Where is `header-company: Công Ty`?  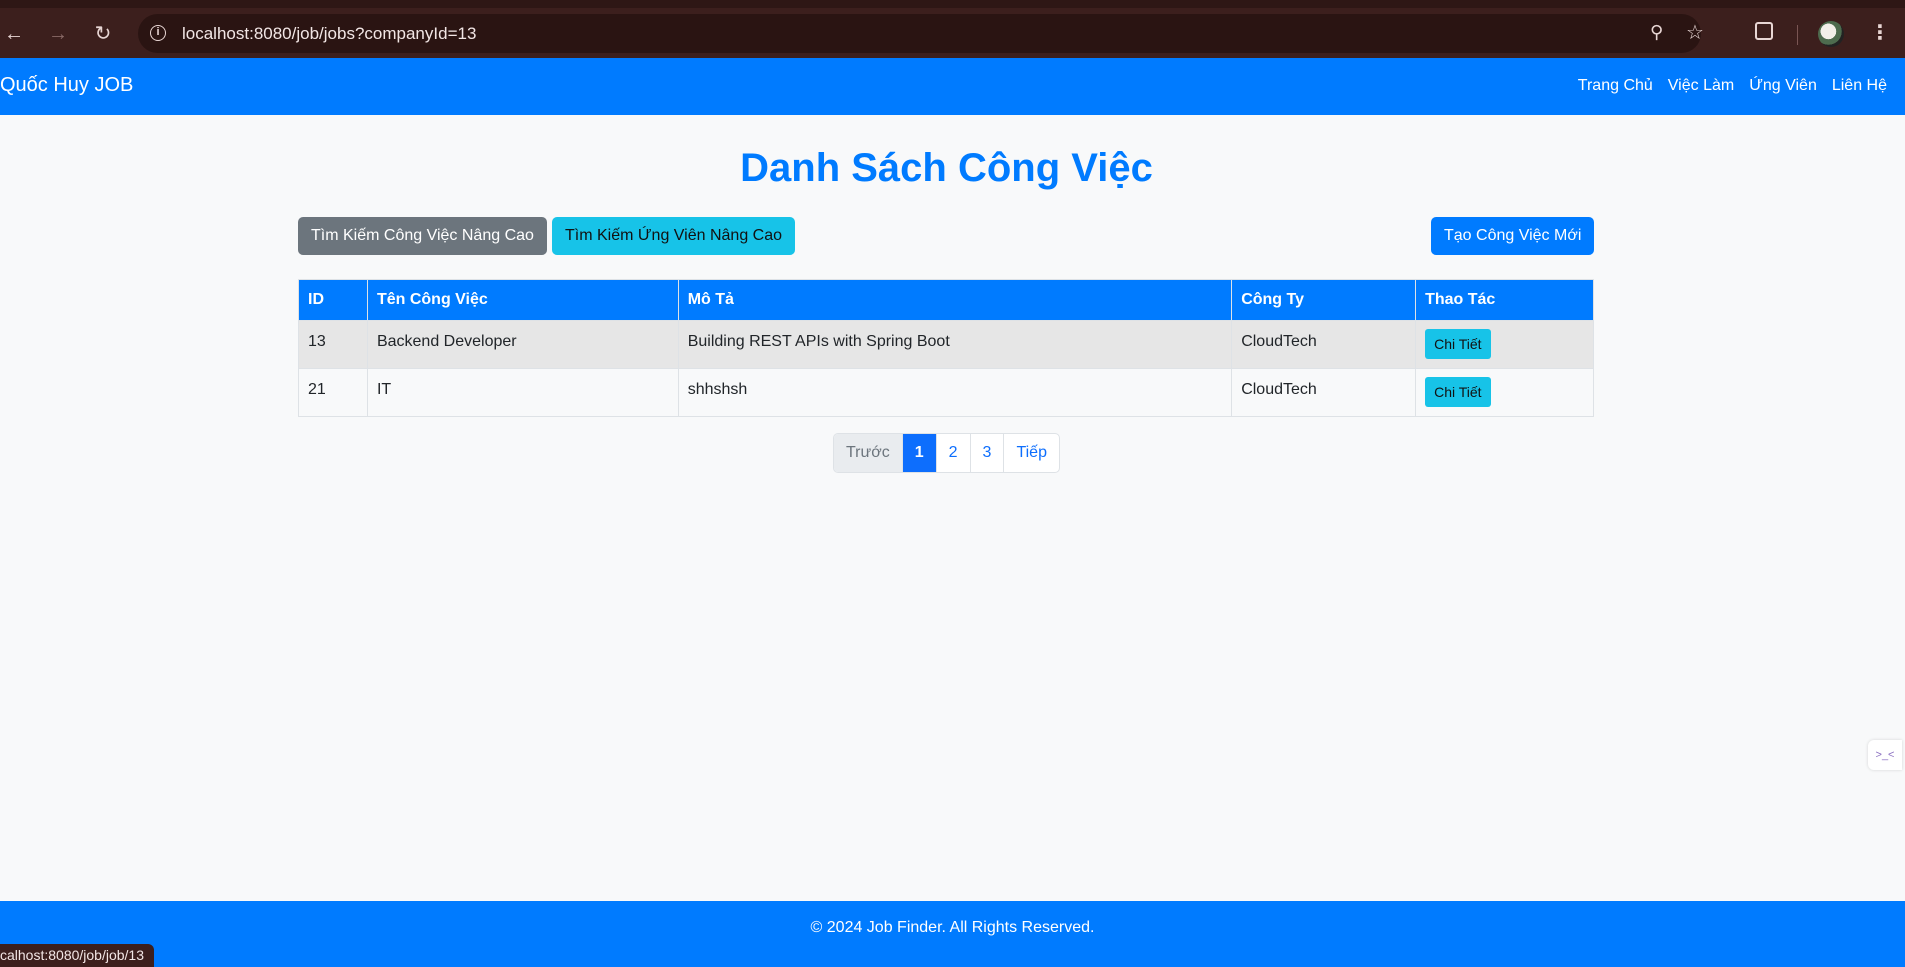
header-company: Công Ty is located at coordinates (1324, 300).